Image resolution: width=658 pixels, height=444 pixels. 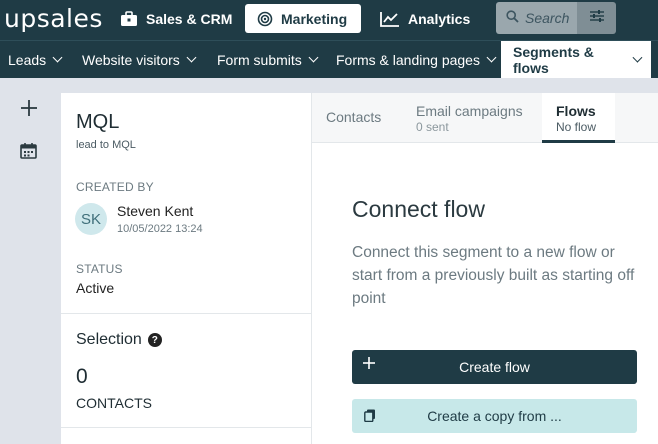 I want to click on segment-subtitle: lead to MQL, so click(x=106, y=145).